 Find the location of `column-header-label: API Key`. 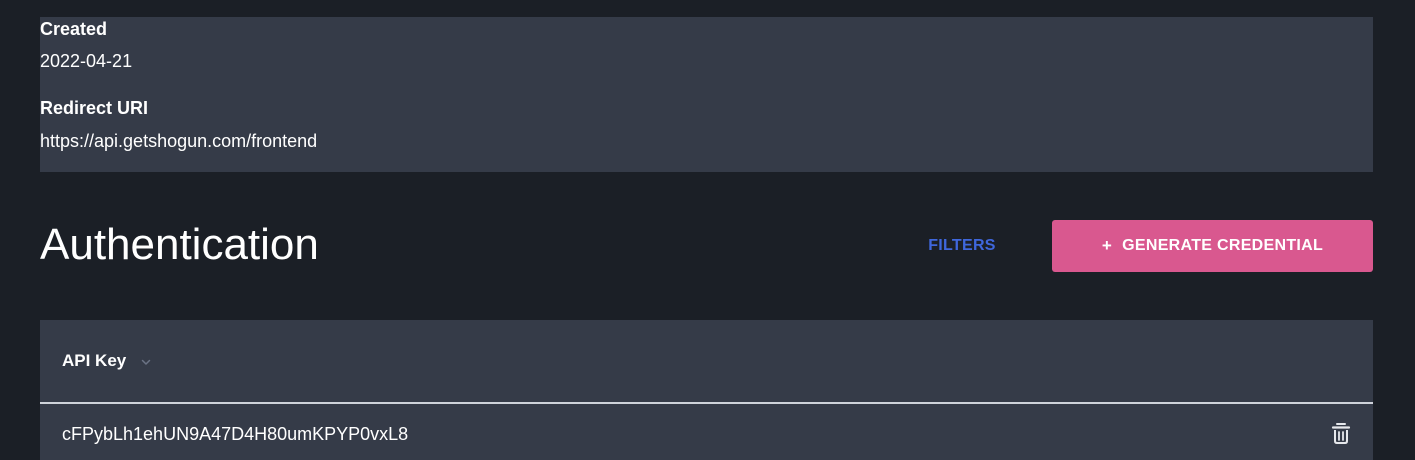

column-header-label: API Key is located at coordinates (94, 360).